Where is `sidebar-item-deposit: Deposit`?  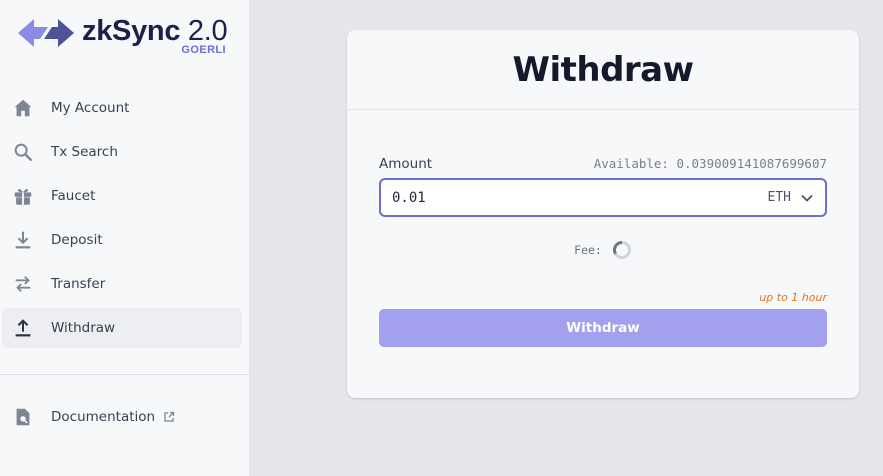
sidebar-item-deposit: Deposit is located at coordinates (122, 240).